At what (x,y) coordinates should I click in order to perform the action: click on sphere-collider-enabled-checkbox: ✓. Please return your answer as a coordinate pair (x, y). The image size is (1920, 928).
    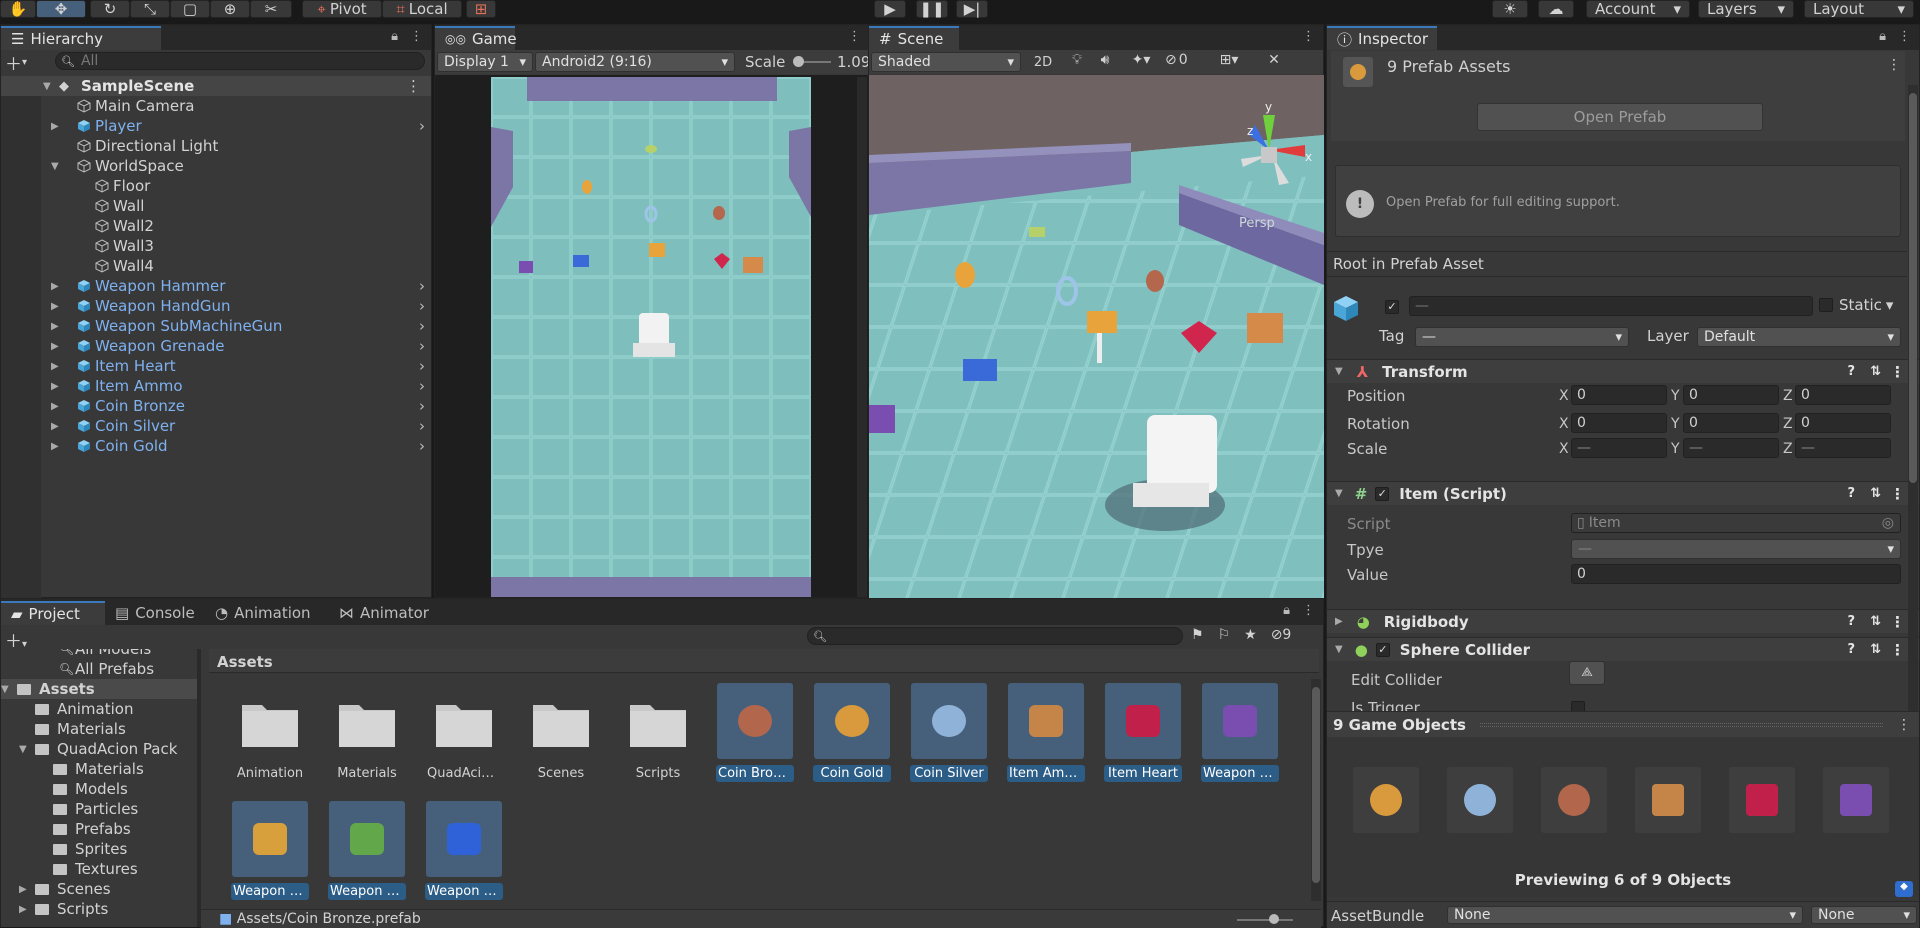
    Looking at the image, I should click on (1382, 649).